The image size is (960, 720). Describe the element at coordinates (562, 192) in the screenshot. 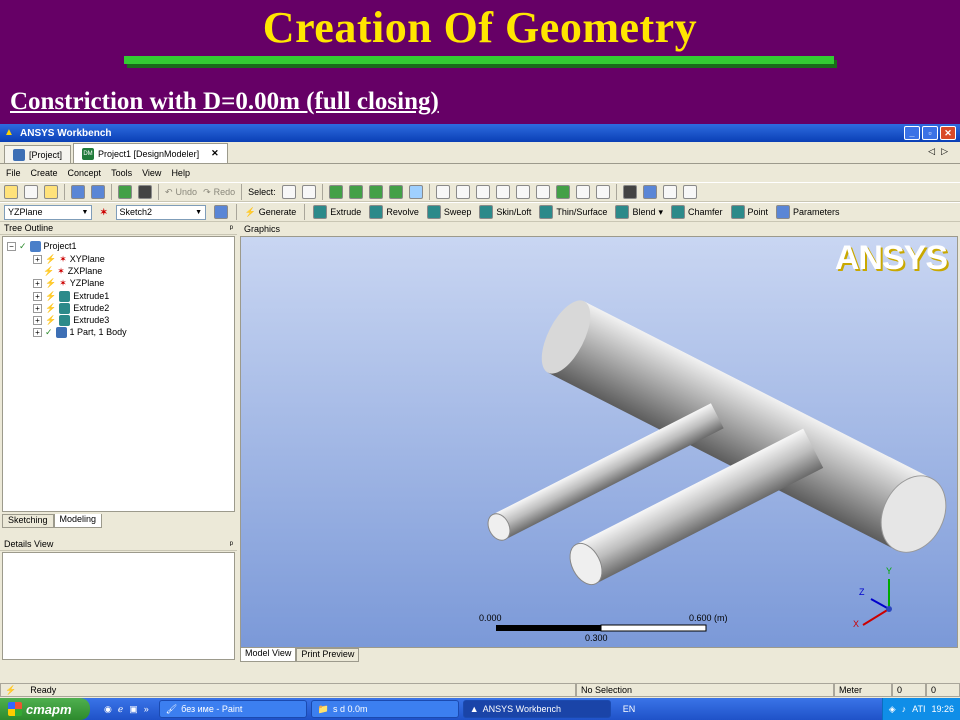

I see `zoom-green-icon` at that location.